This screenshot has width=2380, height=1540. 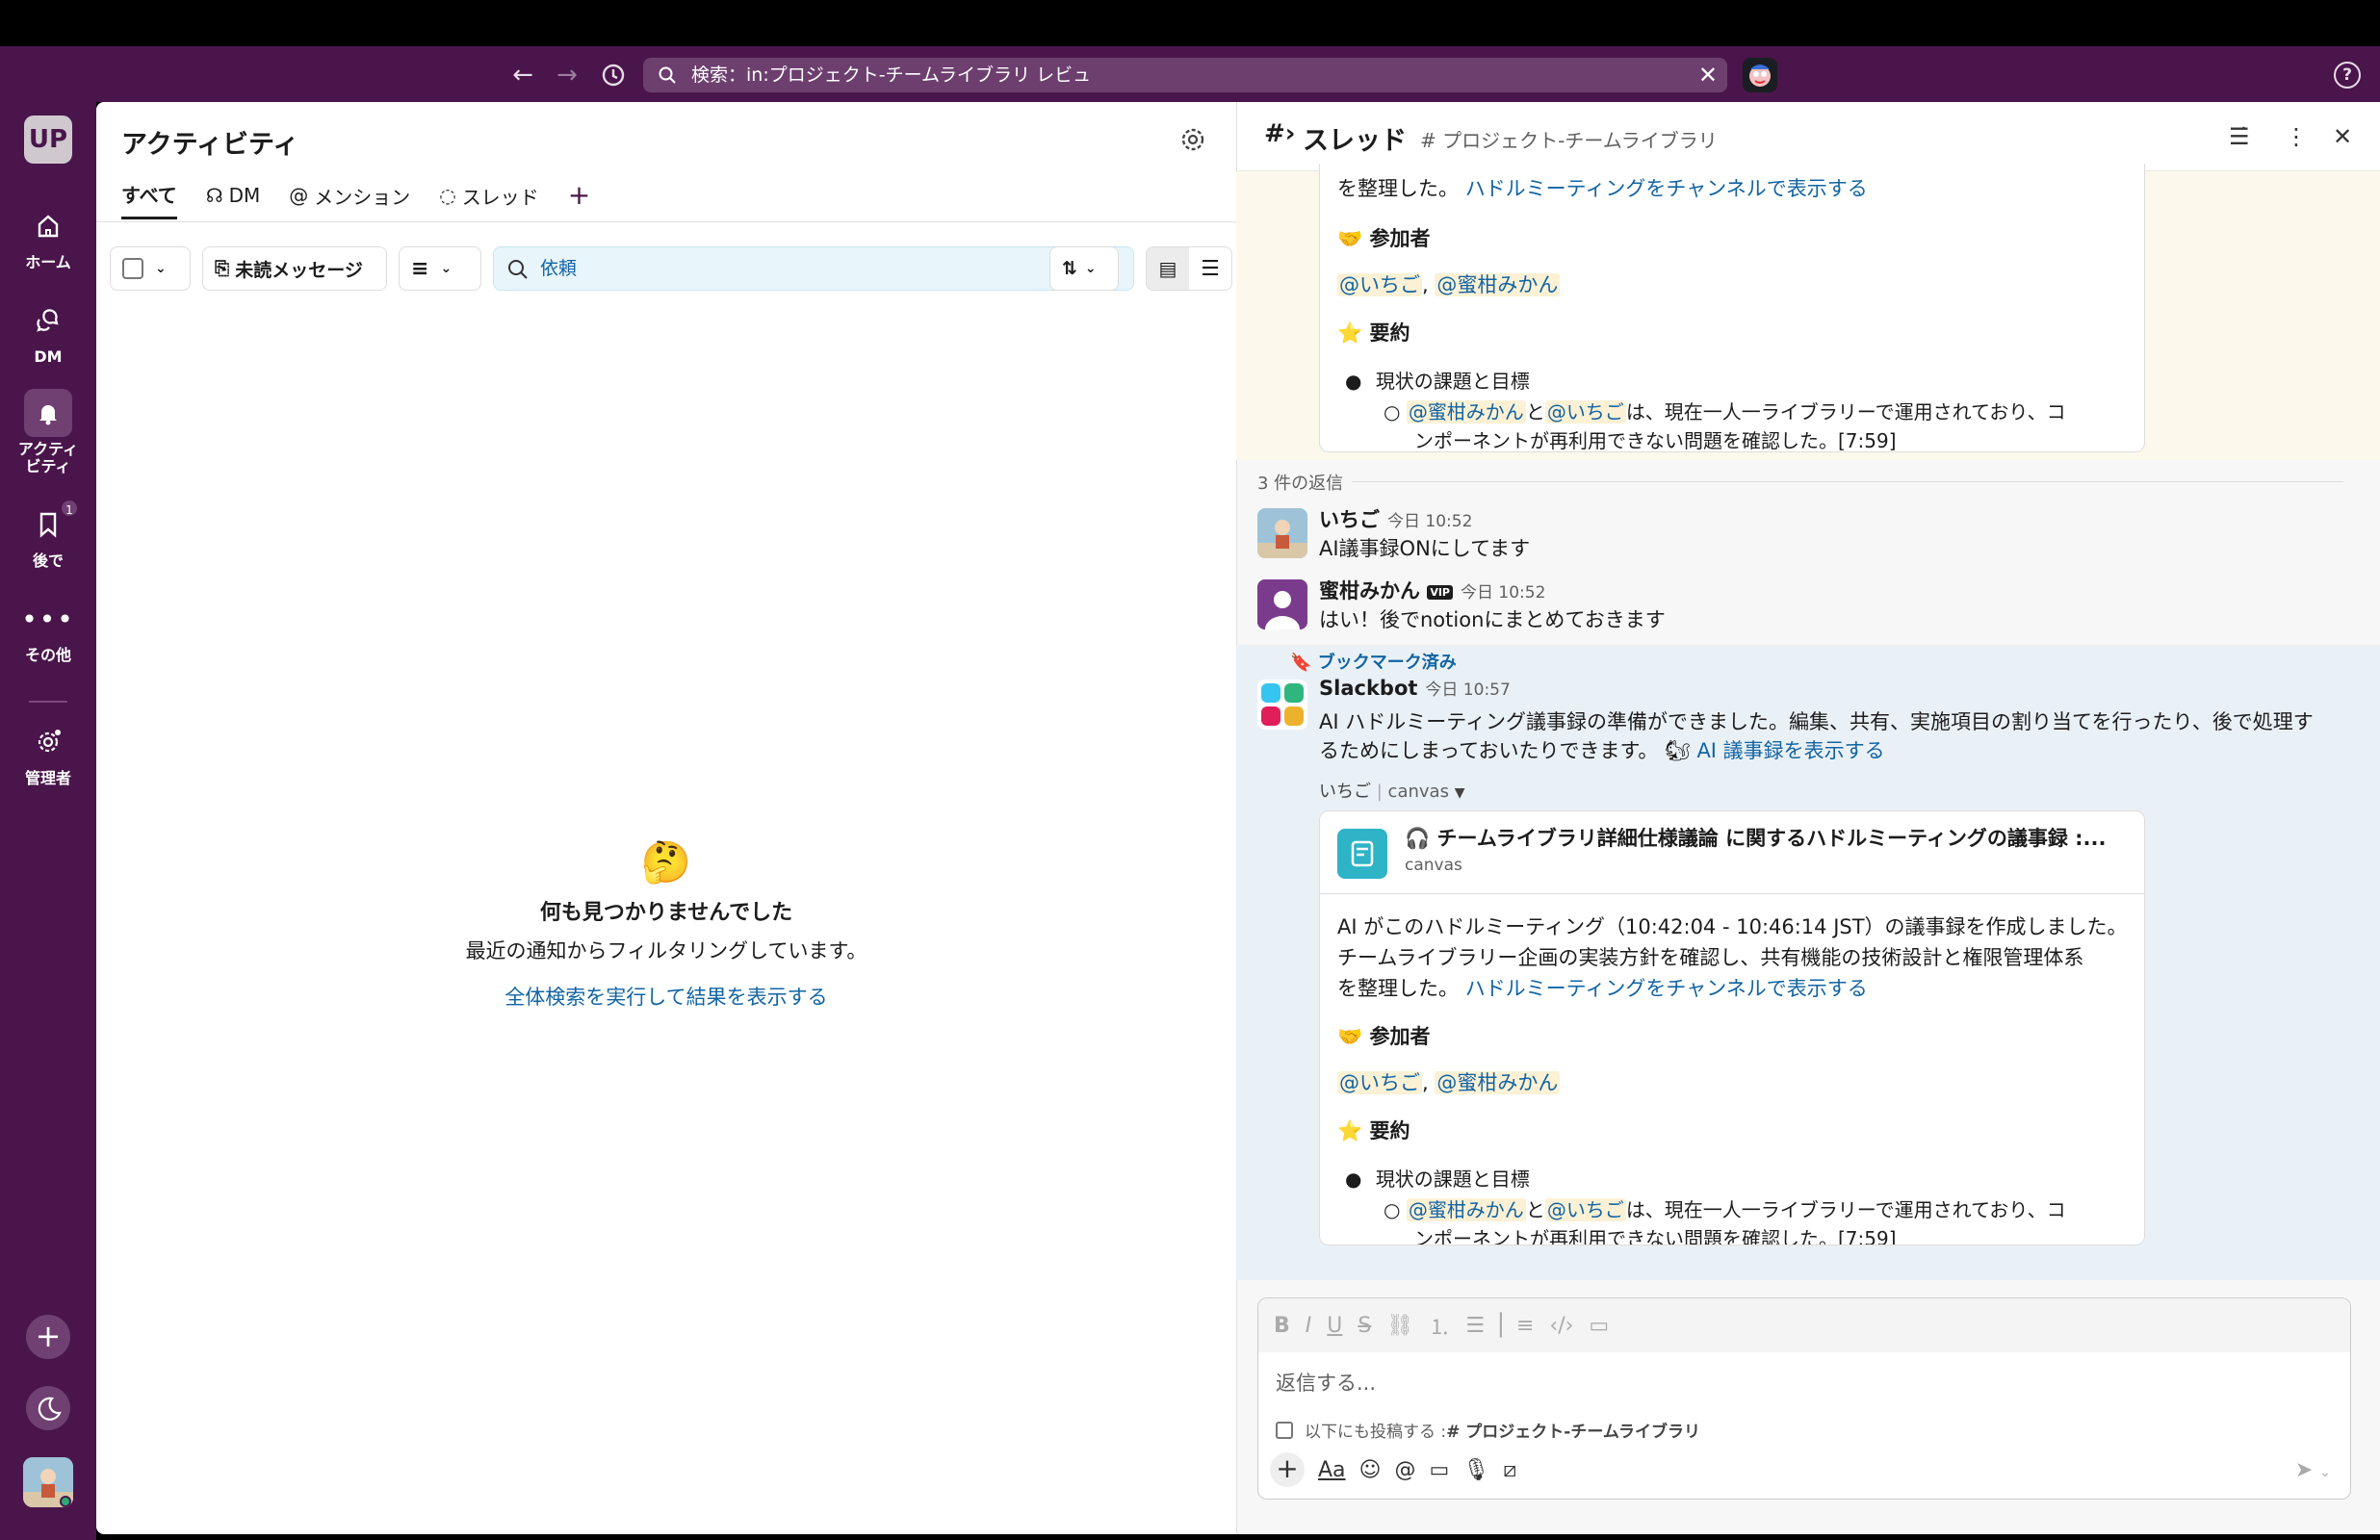 I want to click on thread-header: #› スレッド # プロジェクト-チームライブラリ ☰̇ ⋮ ✕, so click(x=1809, y=136).